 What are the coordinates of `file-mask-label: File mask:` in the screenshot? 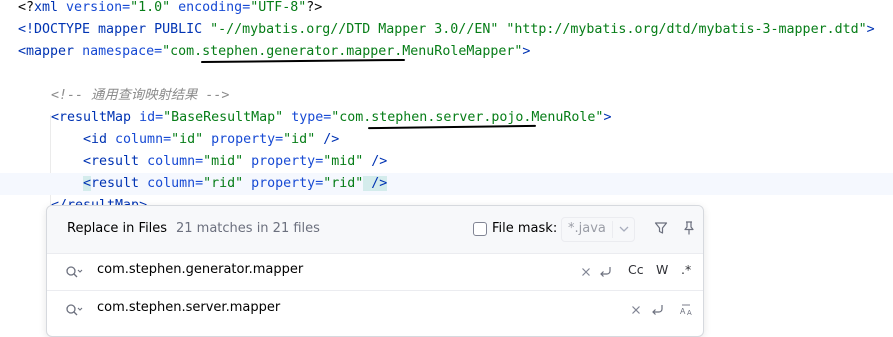 It's located at (525, 228).